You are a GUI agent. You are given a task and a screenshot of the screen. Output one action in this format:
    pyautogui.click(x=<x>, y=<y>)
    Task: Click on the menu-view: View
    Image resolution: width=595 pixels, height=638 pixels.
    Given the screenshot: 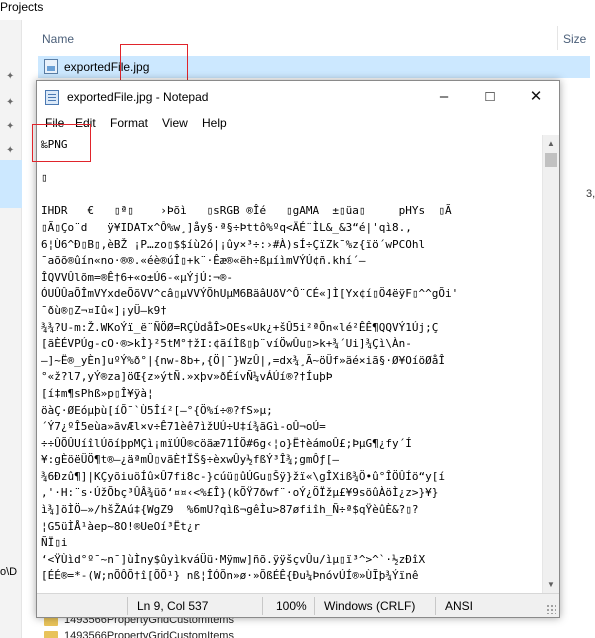 What is the action you would take?
    pyautogui.click(x=175, y=123)
    